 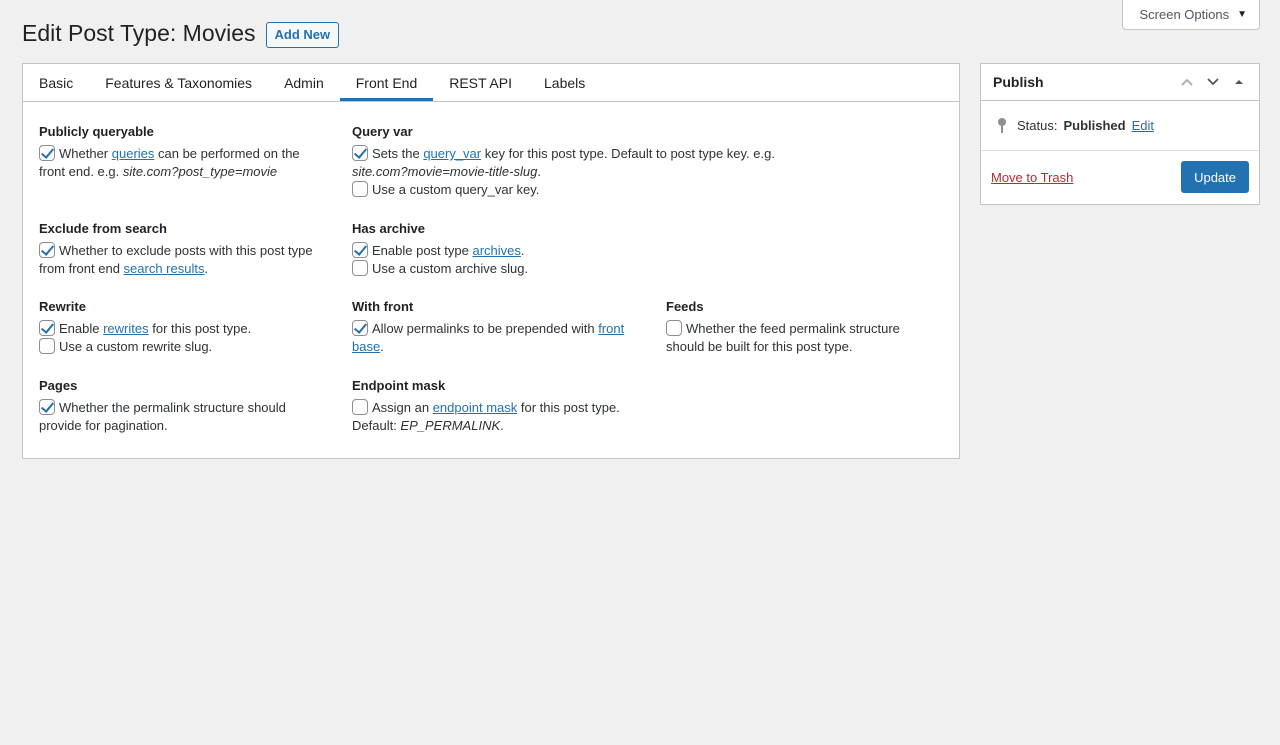 I want to click on with-front-checkbox, so click(x=360, y=328).